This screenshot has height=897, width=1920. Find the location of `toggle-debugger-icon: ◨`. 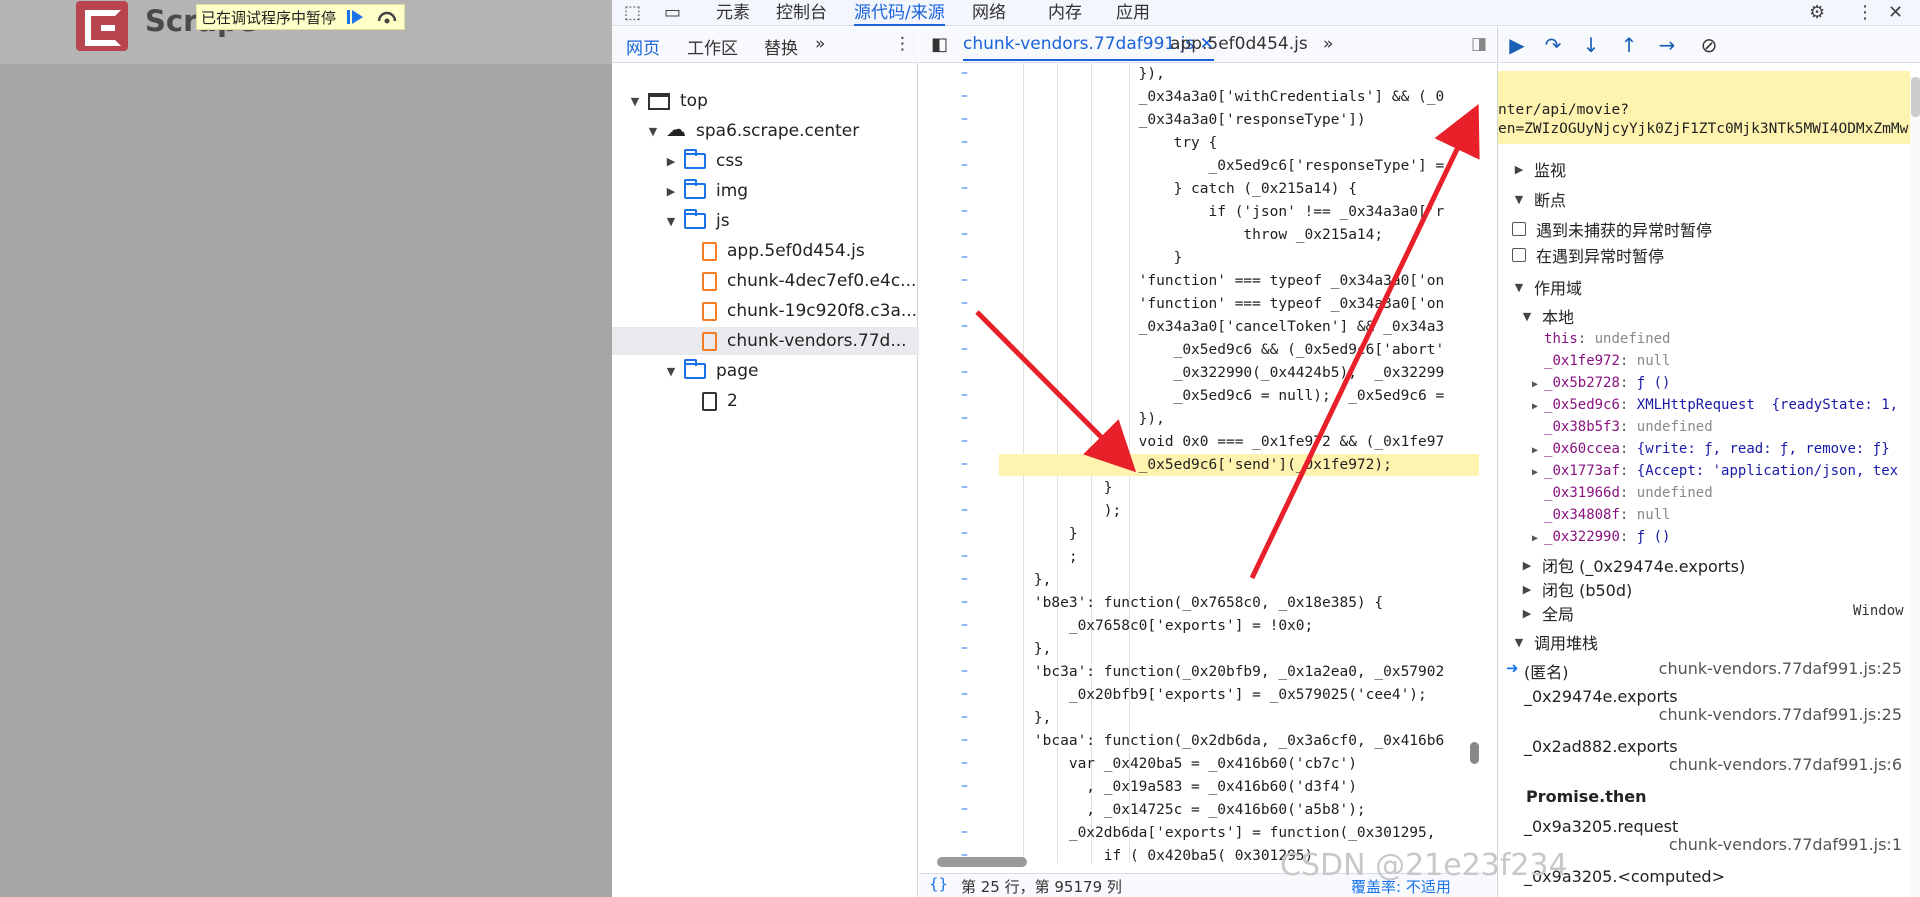

toggle-debugger-icon: ◨ is located at coordinates (1479, 44).